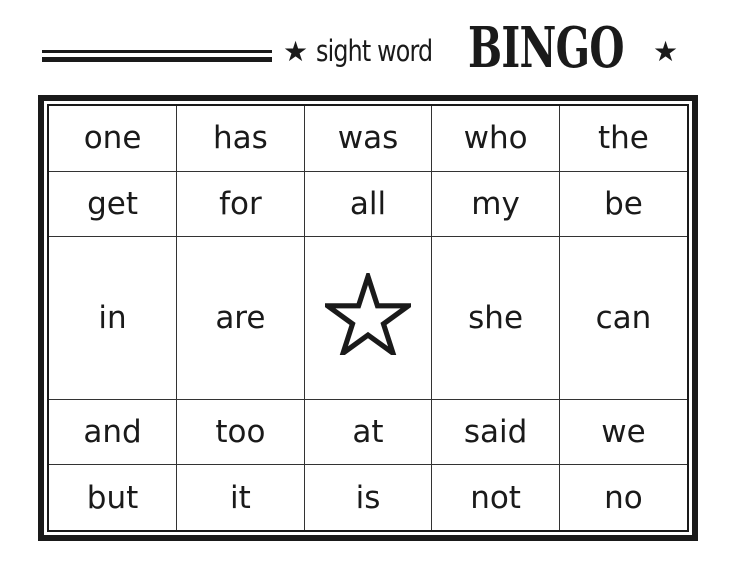  I want to click on grid-row: one has was who the, so click(368, 139).